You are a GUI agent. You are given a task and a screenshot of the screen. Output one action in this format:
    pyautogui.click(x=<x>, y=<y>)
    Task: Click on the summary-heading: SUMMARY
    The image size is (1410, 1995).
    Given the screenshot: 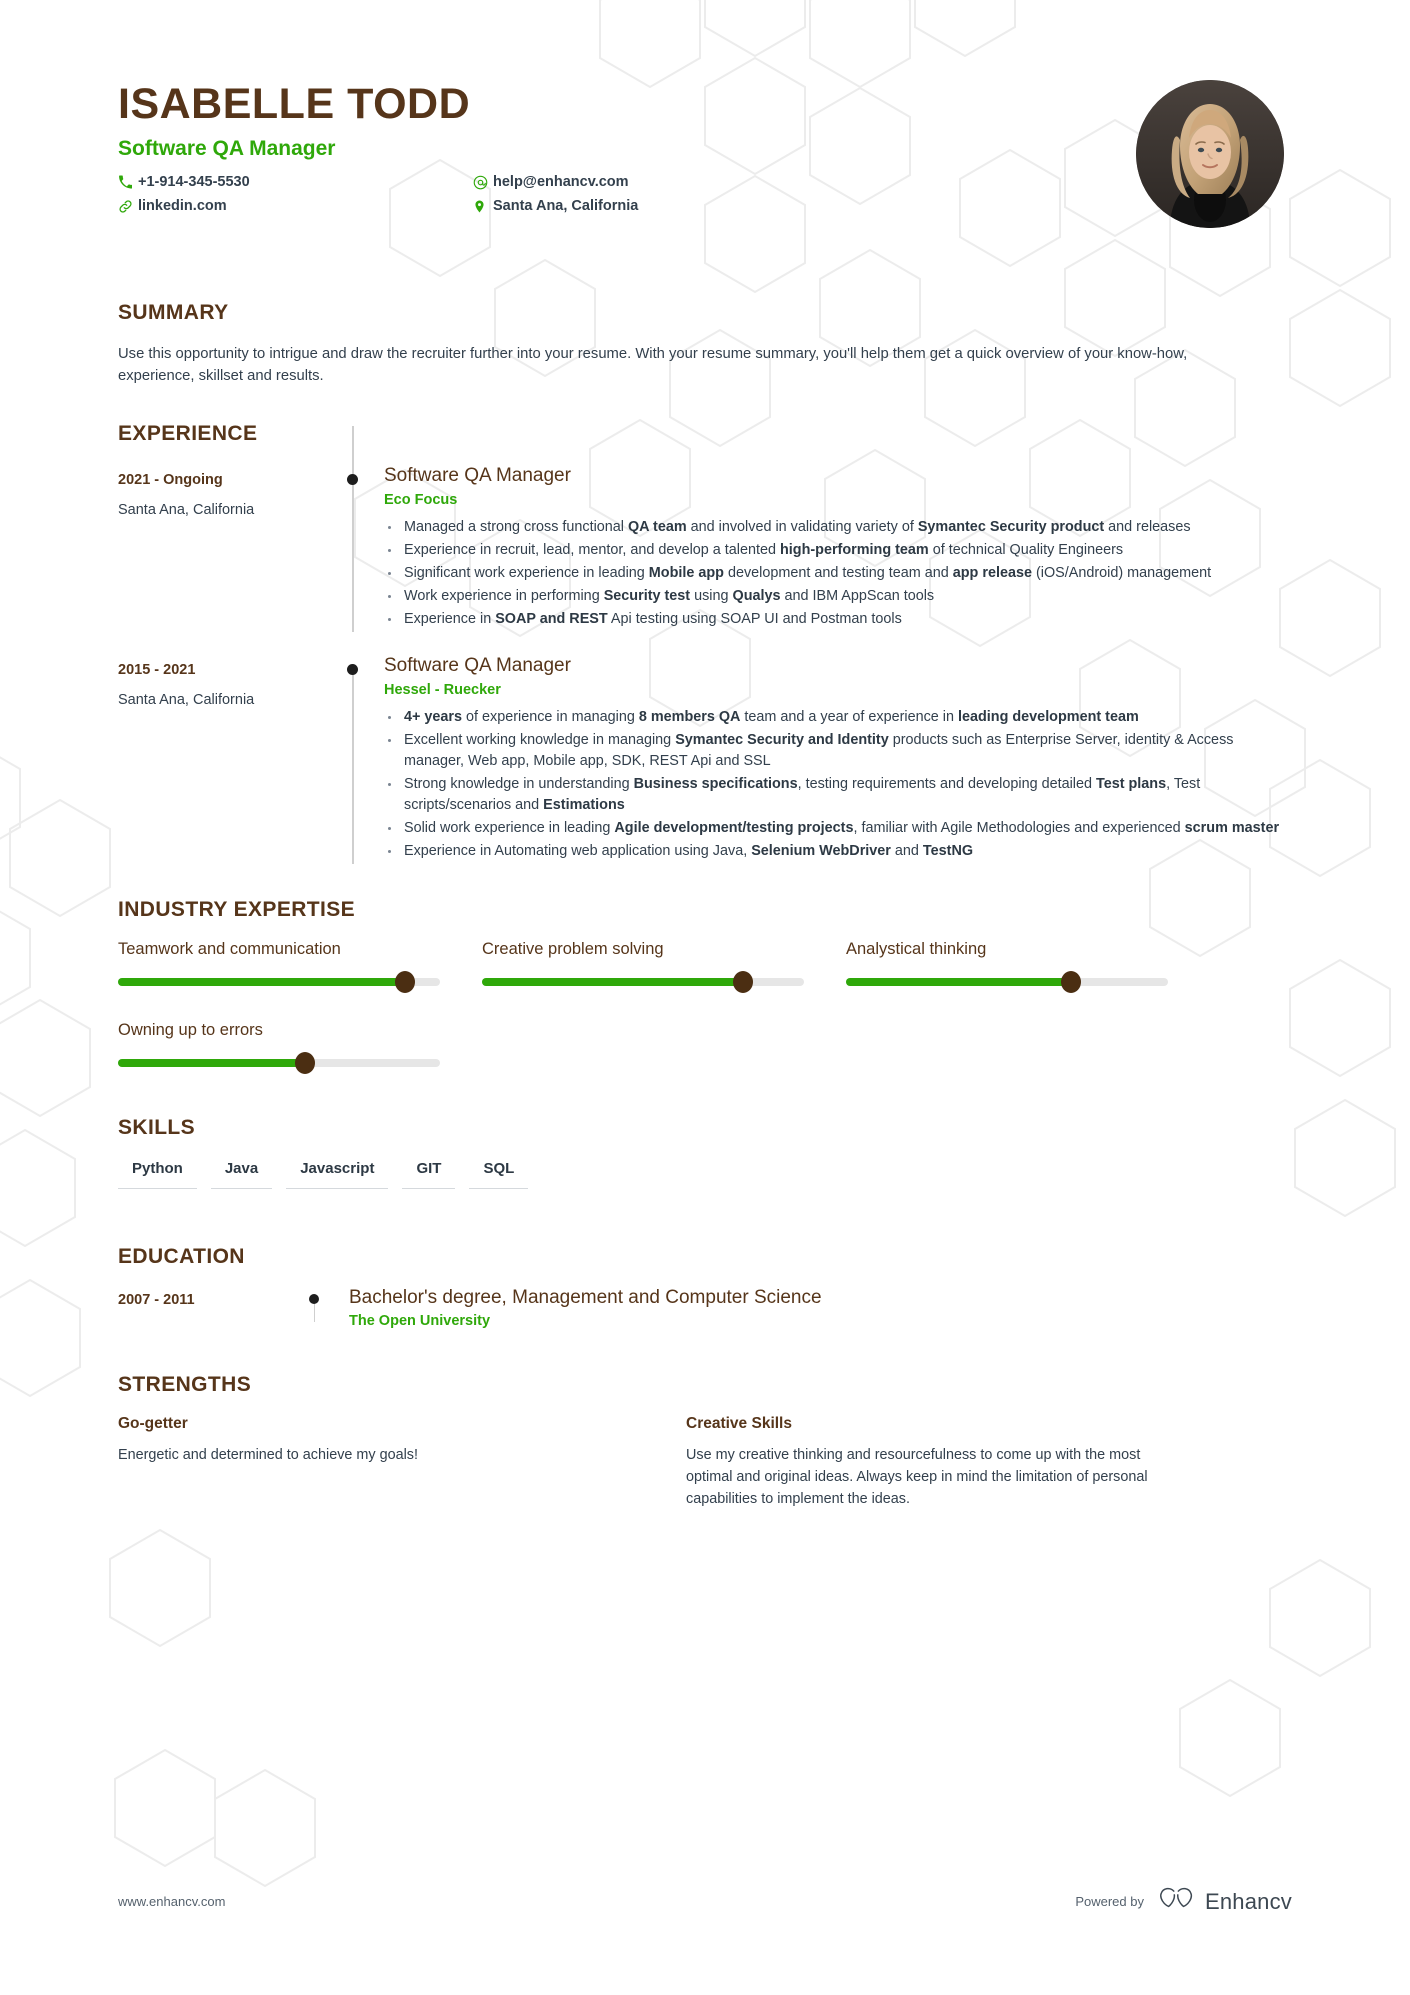 What is the action you would take?
    pyautogui.click(x=173, y=312)
    